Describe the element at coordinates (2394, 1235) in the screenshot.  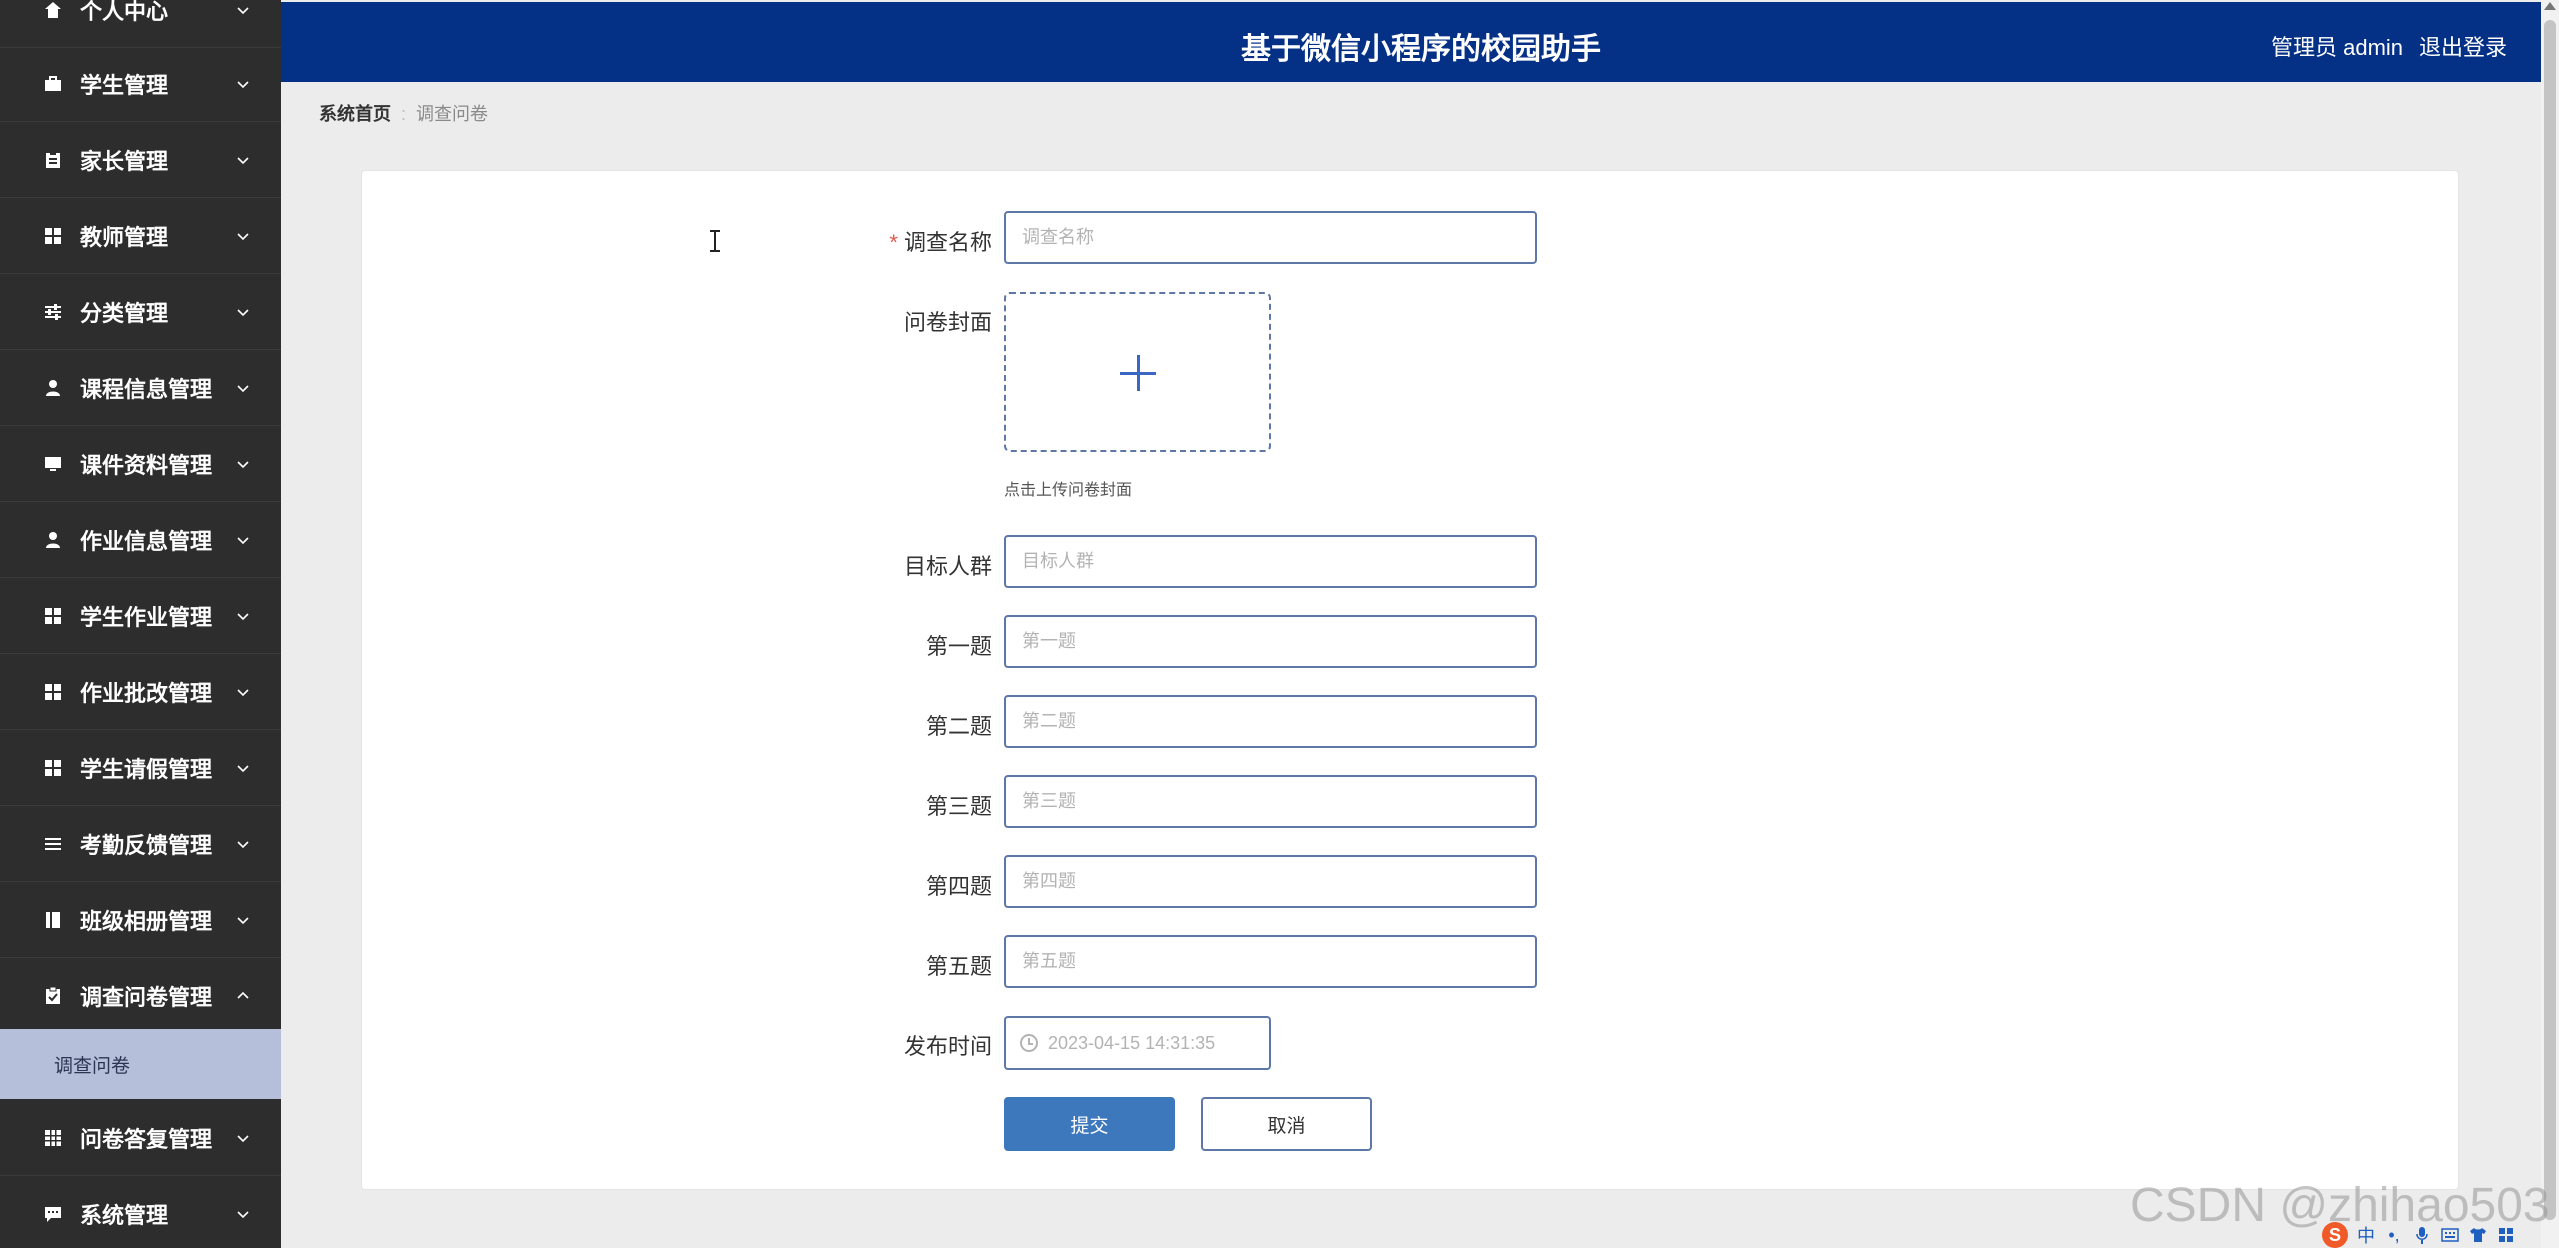
I see `punctuation-icon: •,` at that location.